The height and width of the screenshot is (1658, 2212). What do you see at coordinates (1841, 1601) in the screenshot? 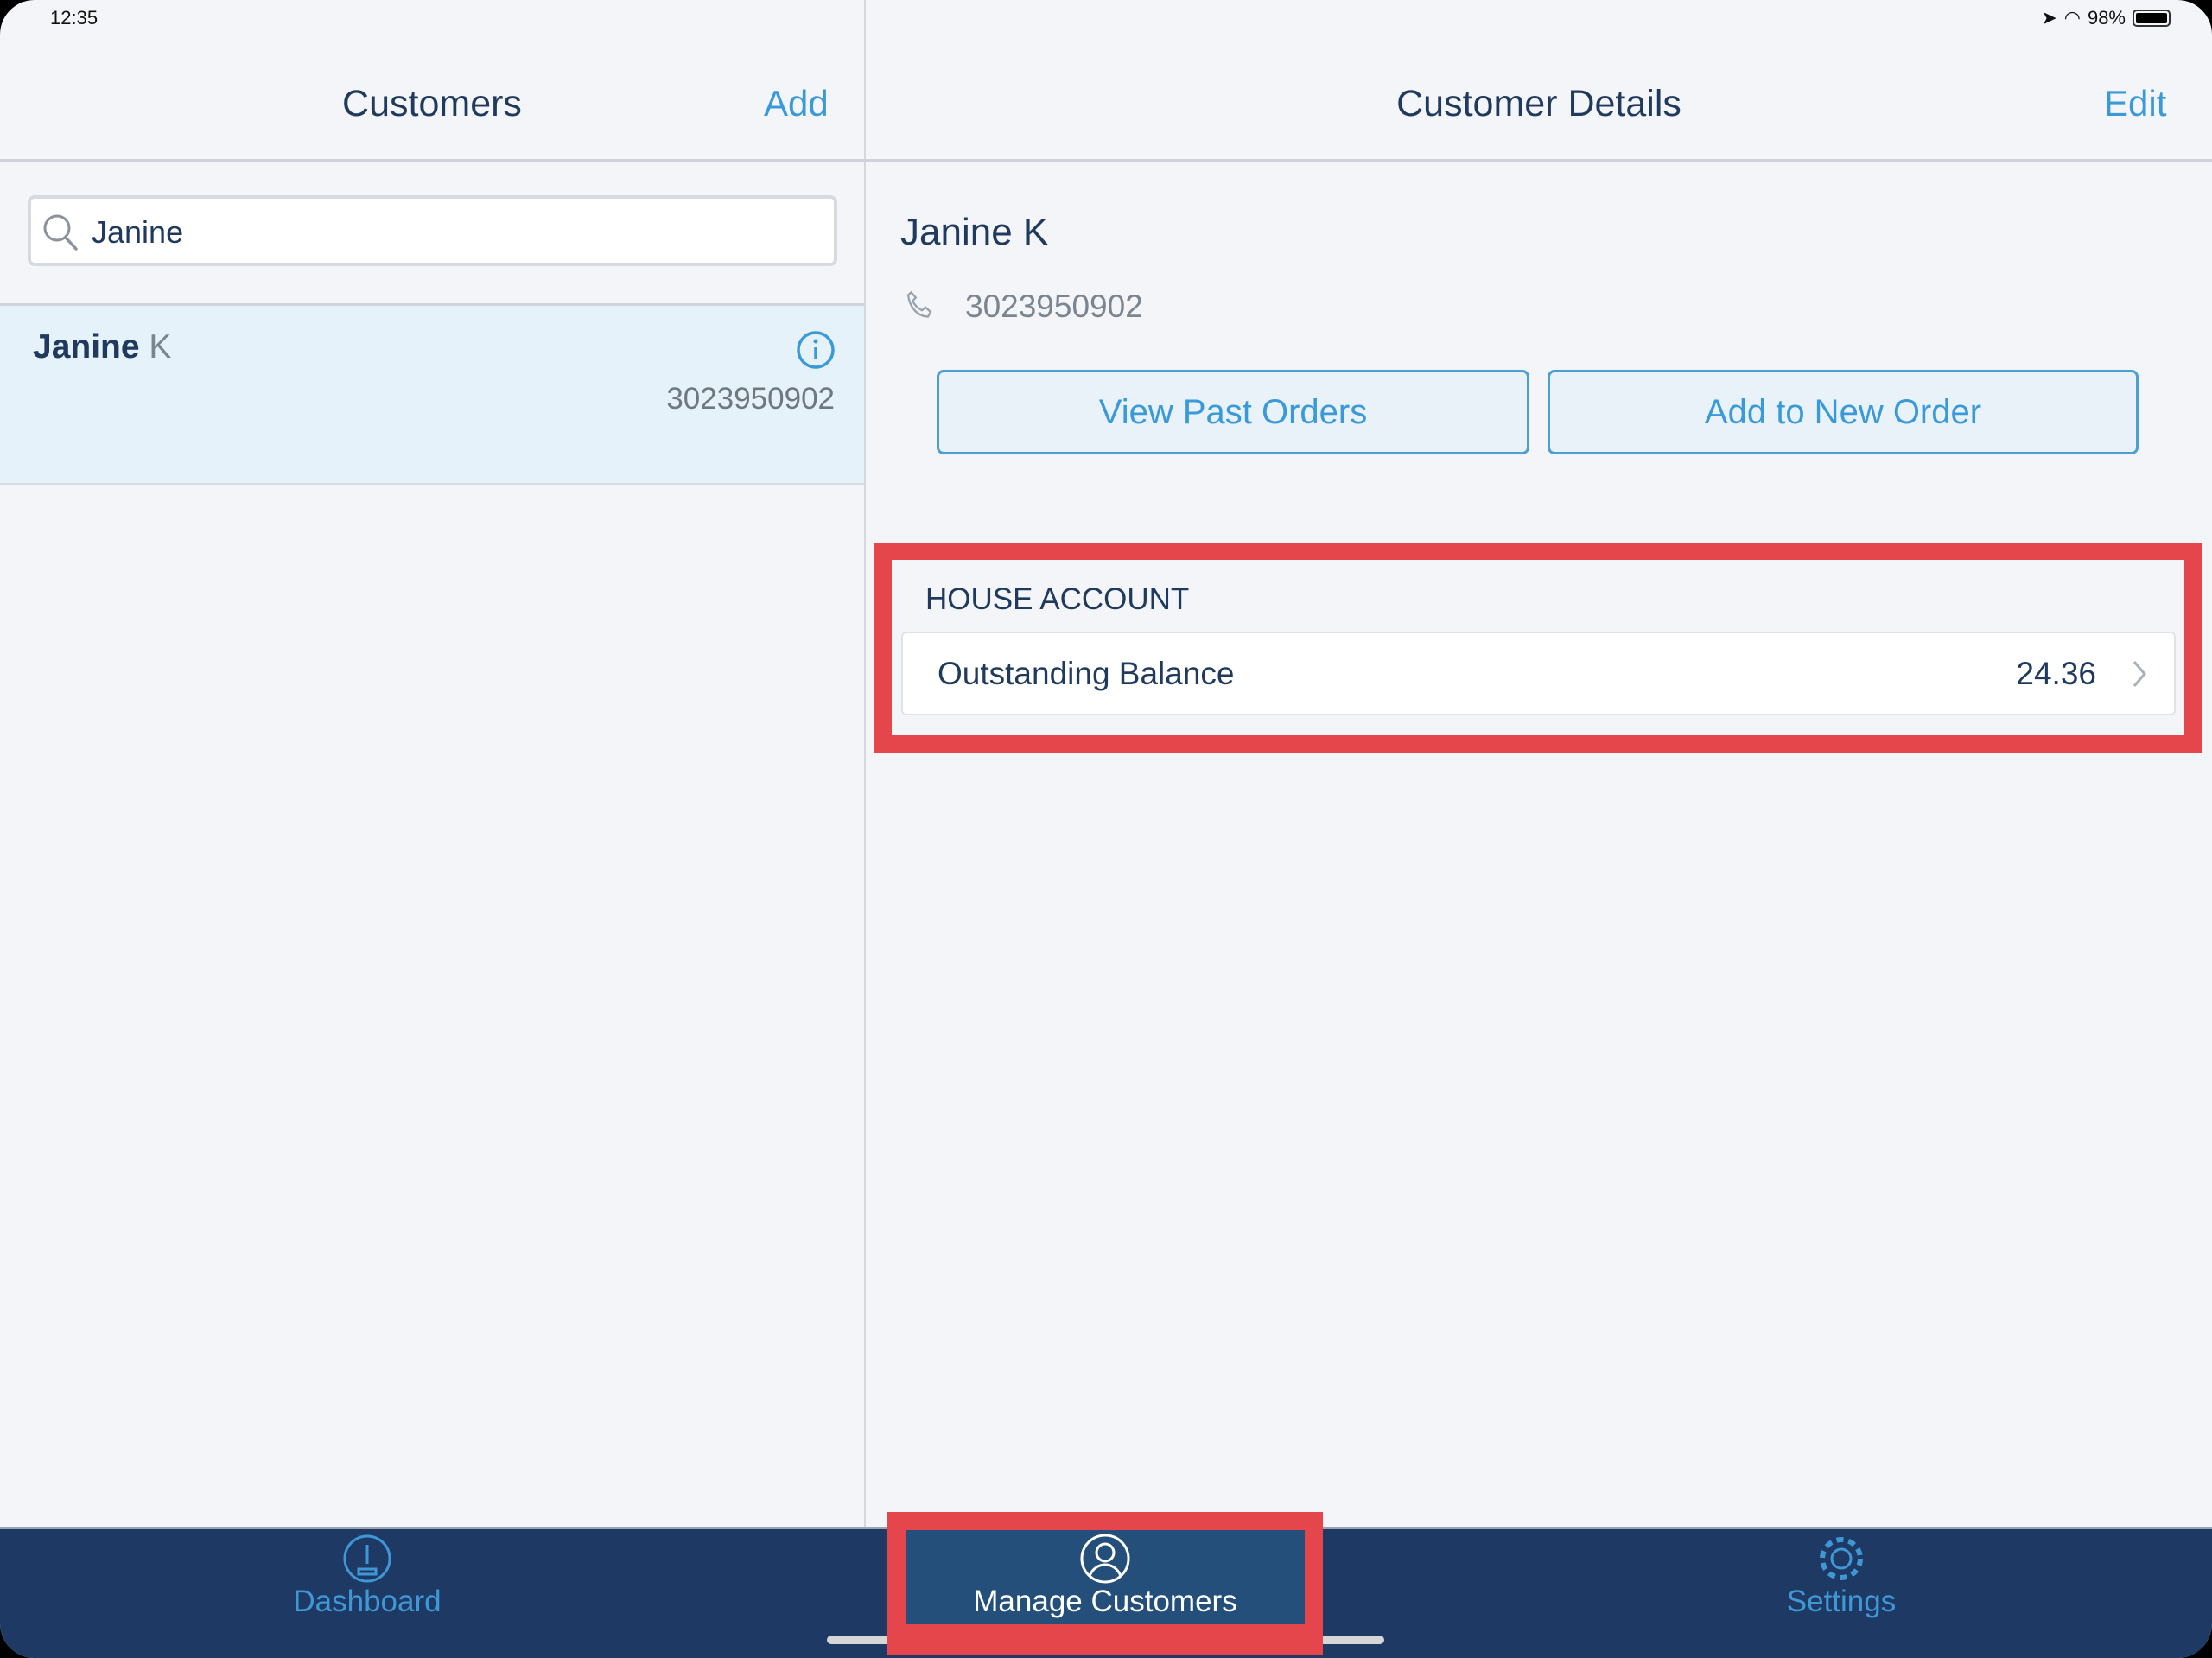
I see `tab-settings-label: Settings` at bounding box center [1841, 1601].